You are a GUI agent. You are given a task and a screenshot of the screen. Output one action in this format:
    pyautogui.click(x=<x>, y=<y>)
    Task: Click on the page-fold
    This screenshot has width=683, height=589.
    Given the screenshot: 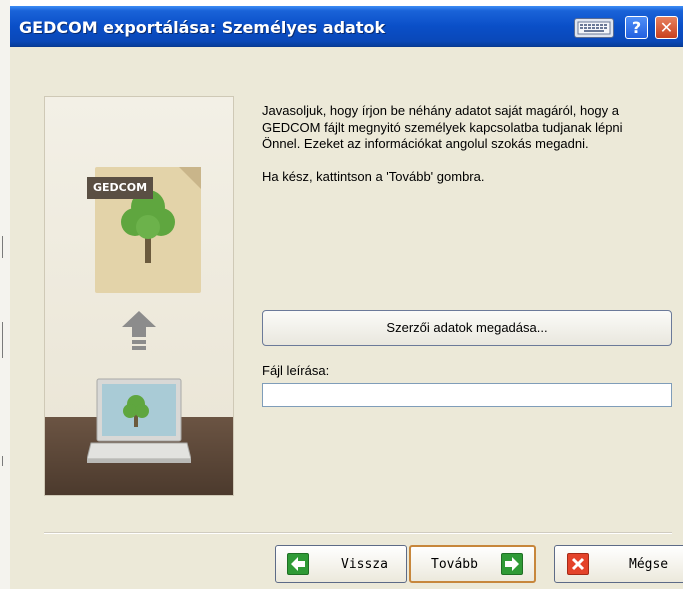 What is the action you would take?
    pyautogui.click(x=190, y=178)
    